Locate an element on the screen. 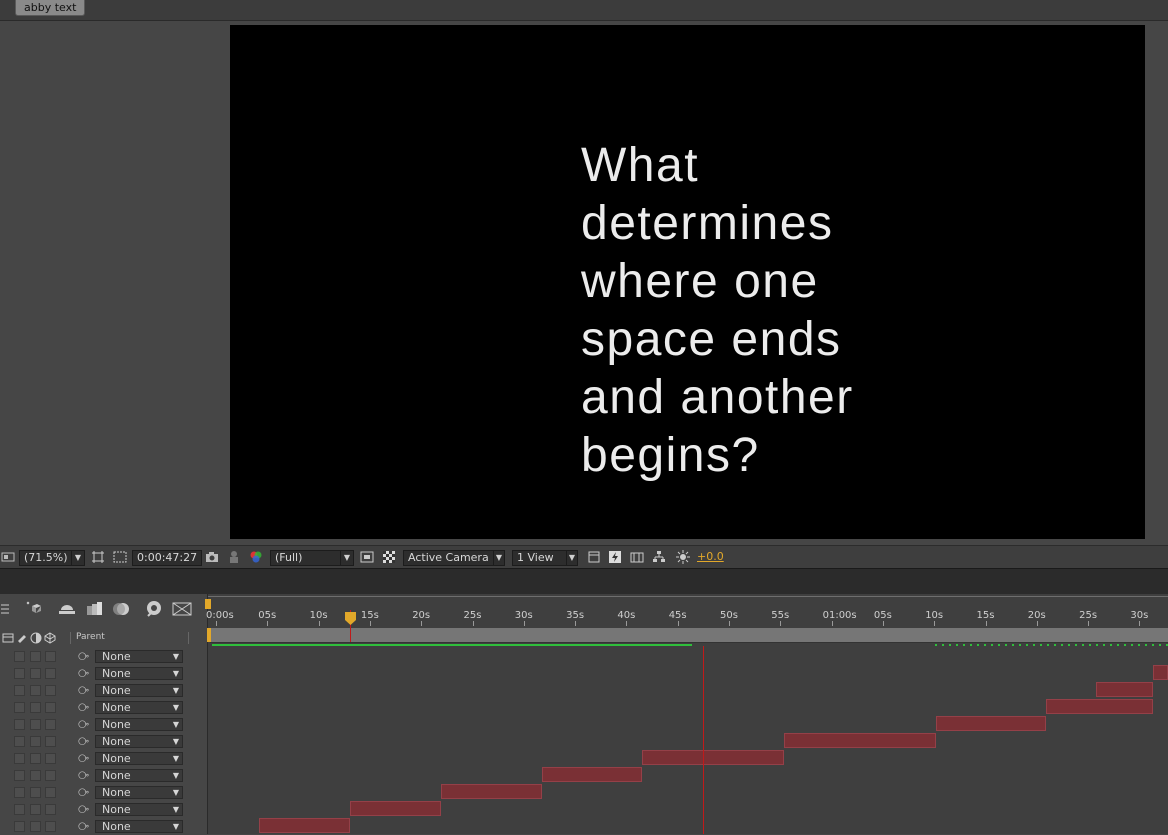 This screenshot has width=1168, height=835. fast-preview-icon is located at coordinates (367, 557).